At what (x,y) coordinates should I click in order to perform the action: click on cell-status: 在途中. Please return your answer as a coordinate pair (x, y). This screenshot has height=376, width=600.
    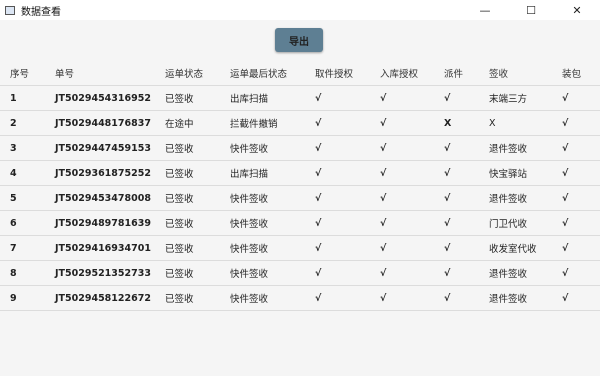
    Looking at the image, I should click on (179, 124).